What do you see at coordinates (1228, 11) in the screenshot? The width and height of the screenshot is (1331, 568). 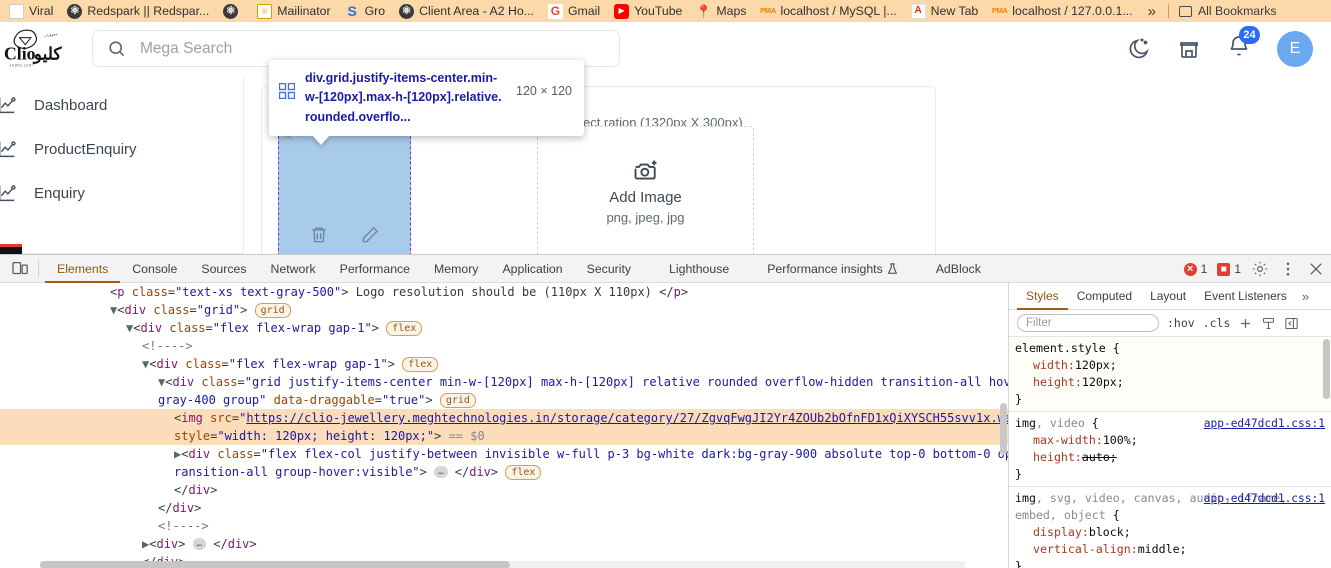 I see `all-bookmarks-button: All Bookmarks` at bounding box center [1228, 11].